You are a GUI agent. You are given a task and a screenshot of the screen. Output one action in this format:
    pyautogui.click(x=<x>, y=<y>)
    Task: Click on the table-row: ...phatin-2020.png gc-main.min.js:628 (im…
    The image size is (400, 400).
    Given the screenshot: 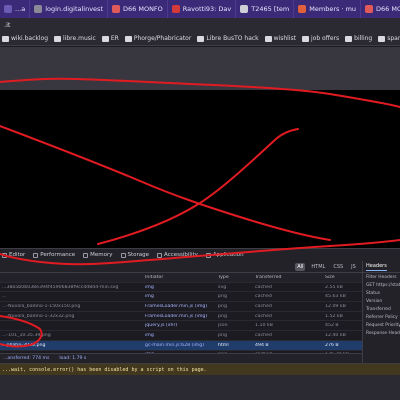 What is the action you would take?
    pyautogui.click(x=181, y=345)
    